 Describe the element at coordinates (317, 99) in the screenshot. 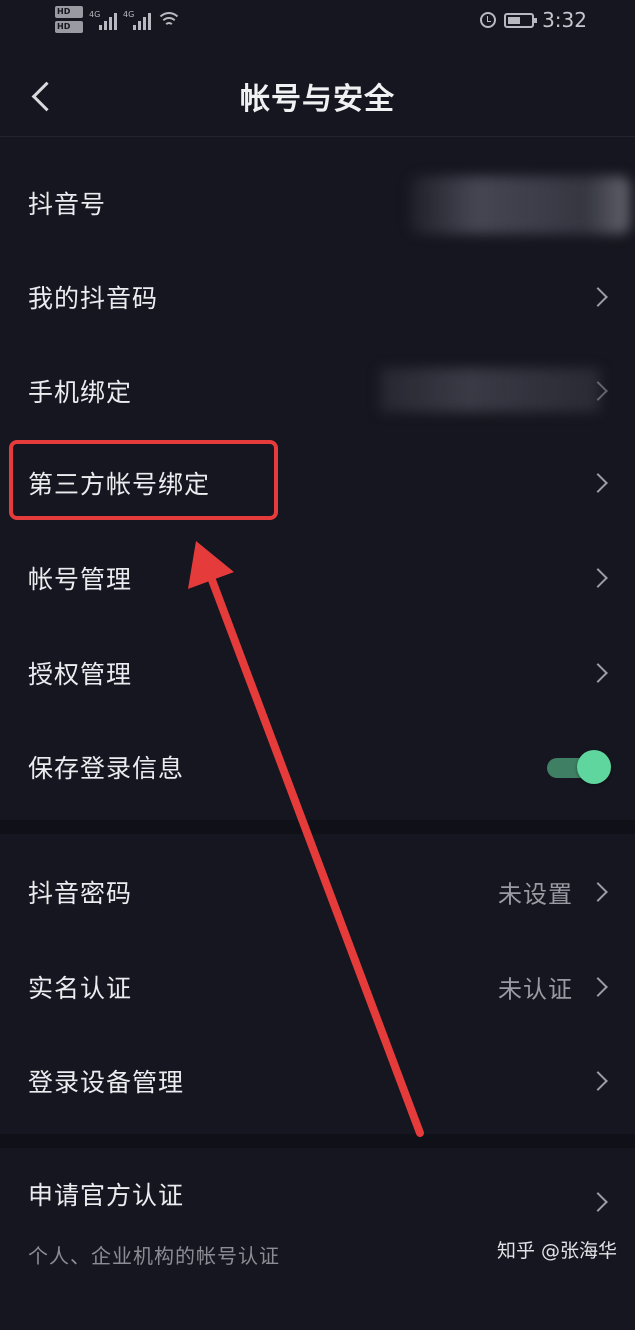

I see `page-title: 帐号与安全` at that location.